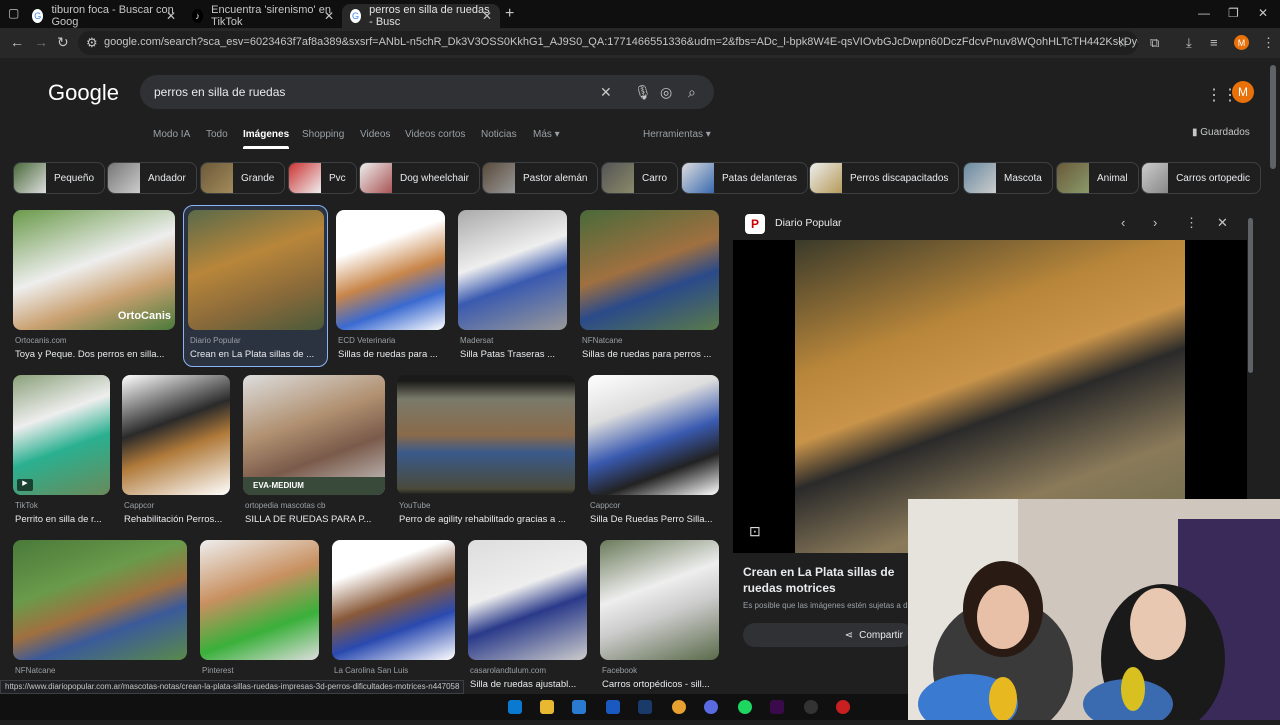  Describe the element at coordinates (218, 670) in the screenshot. I see `result-source: Pinterest` at that location.